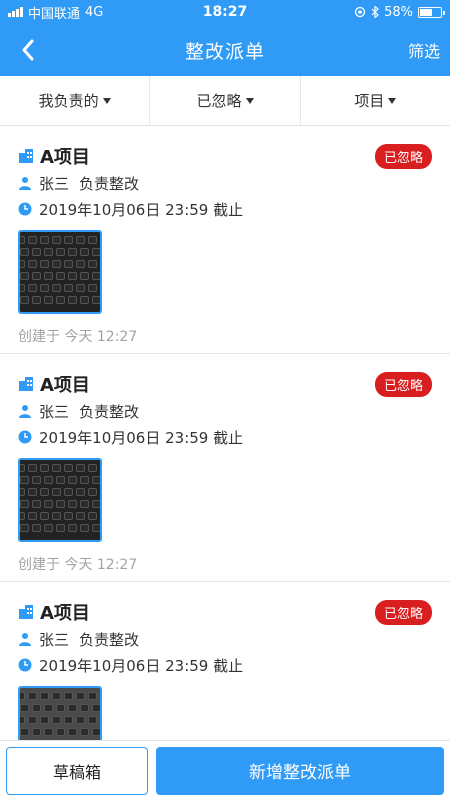 The image size is (450, 800). What do you see at coordinates (424, 50) in the screenshot?
I see `filter-button: 筛选` at bounding box center [424, 50].